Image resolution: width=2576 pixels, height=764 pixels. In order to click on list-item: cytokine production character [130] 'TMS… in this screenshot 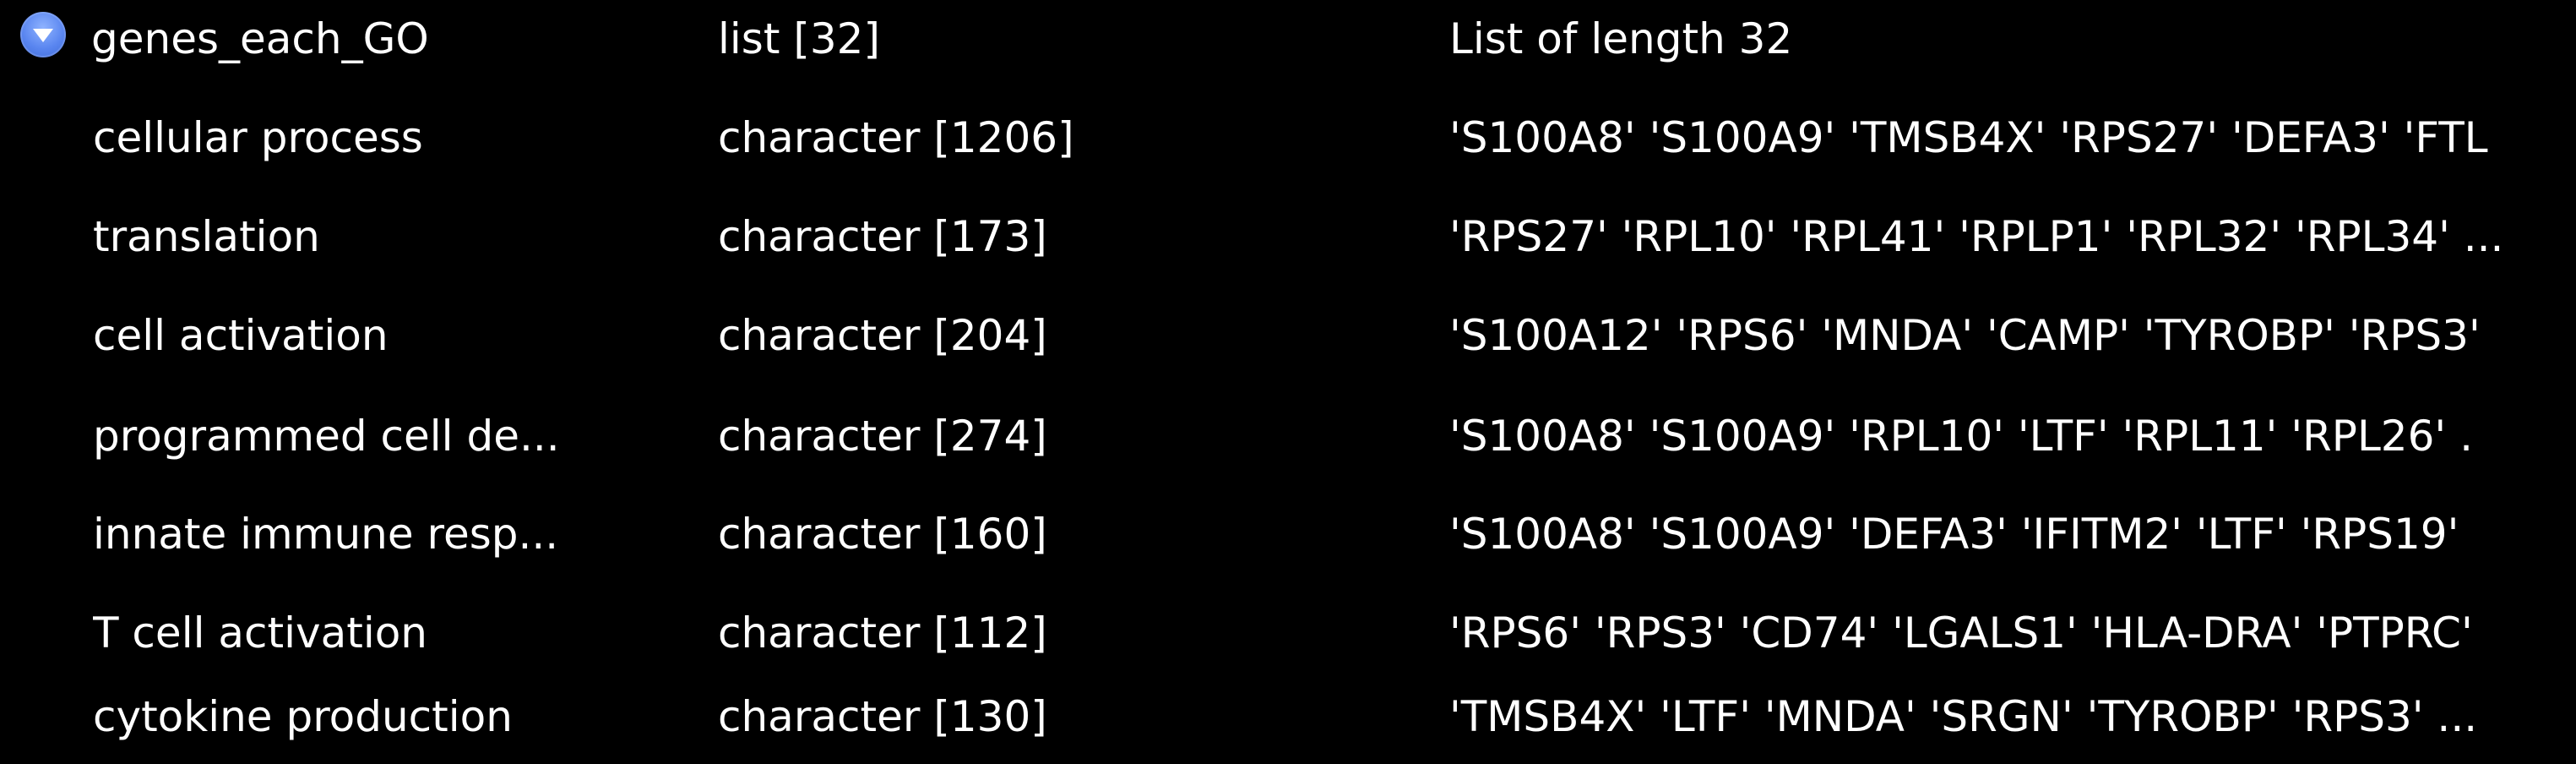, I will do `click(1288, 716)`.